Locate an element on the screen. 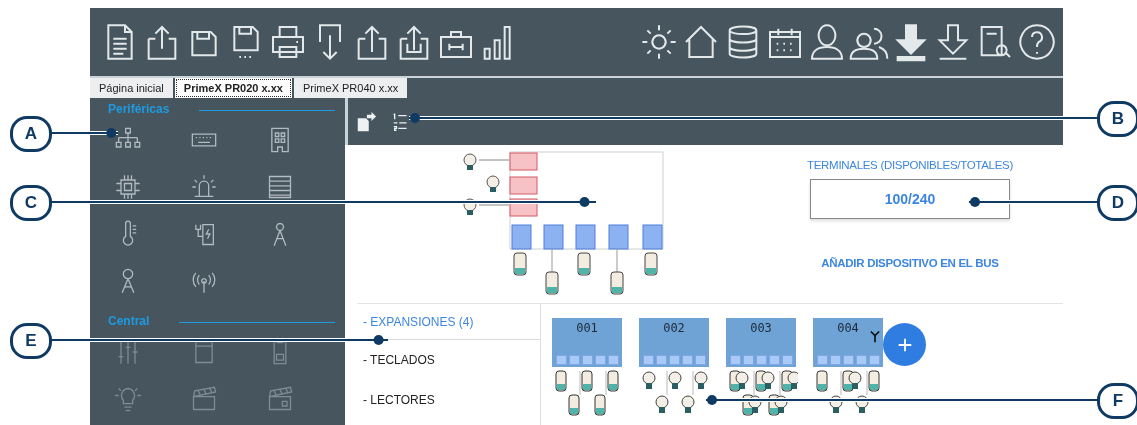 Image resolution: width=1137 pixels, height=425 pixels. section-title: Central is located at coordinates (129, 321).